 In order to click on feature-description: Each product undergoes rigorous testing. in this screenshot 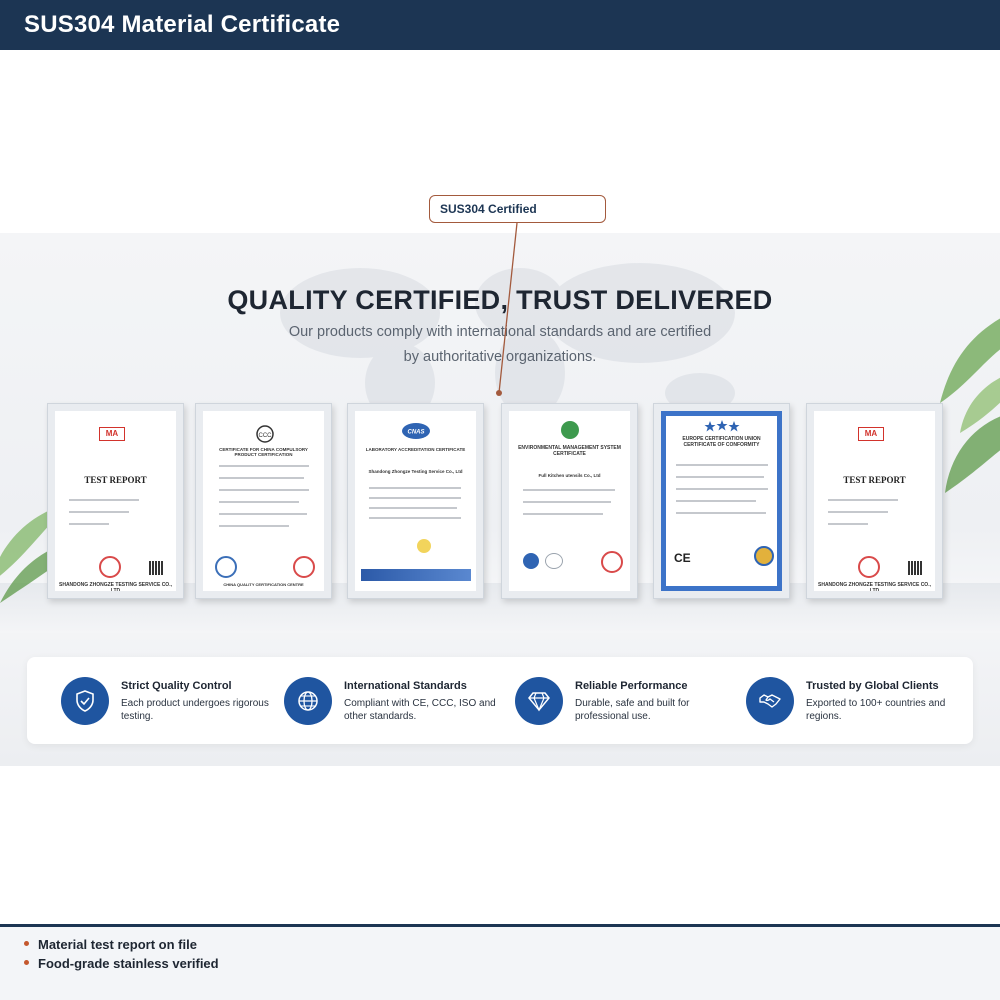, I will do `click(195, 710)`.